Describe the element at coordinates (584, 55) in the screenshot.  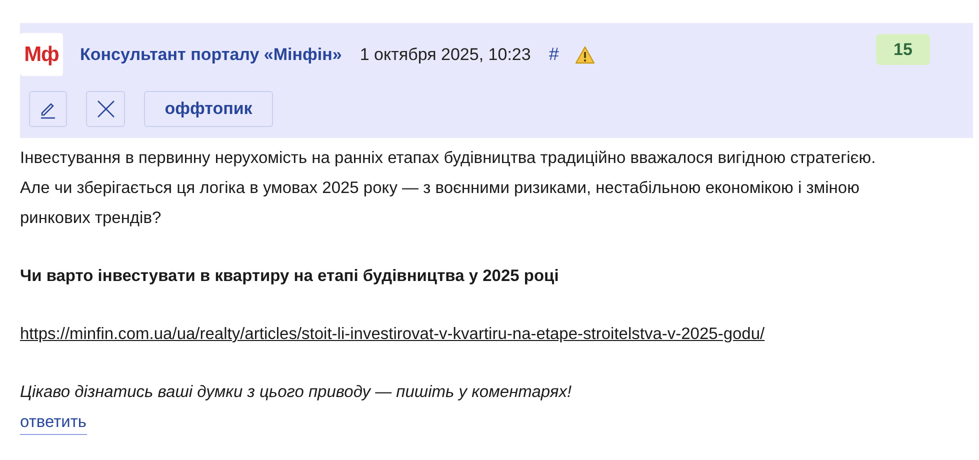
I see `warning-icon` at that location.